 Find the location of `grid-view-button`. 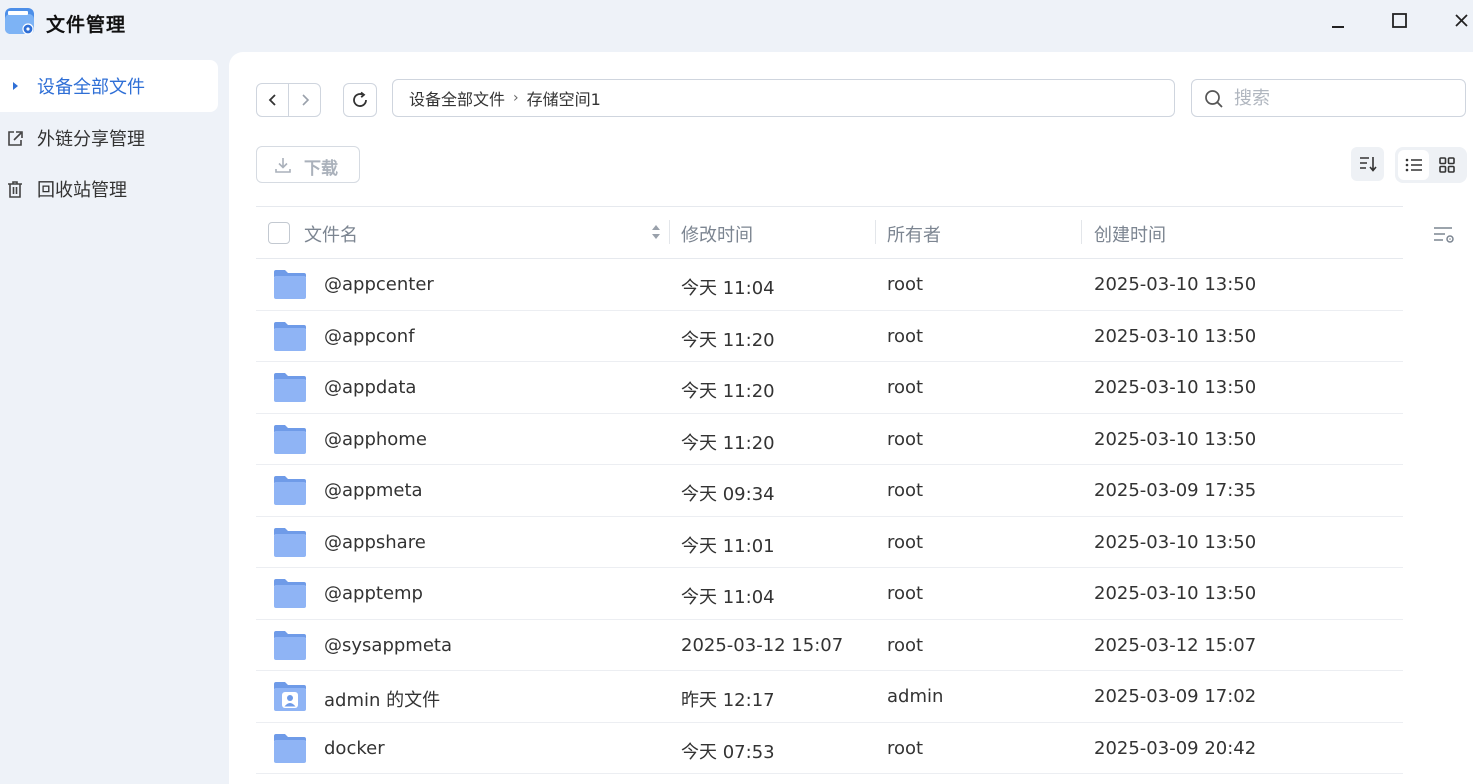

grid-view-button is located at coordinates (1446, 165).